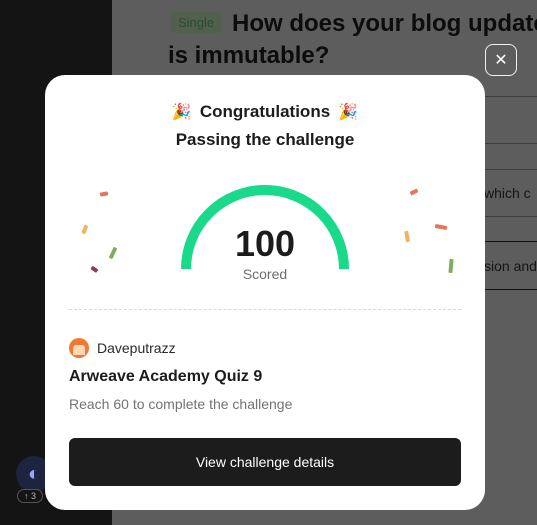  What do you see at coordinates (510, 266) in the screenshot?
I see `option-text: sion and` at bounding box center [510, 266].